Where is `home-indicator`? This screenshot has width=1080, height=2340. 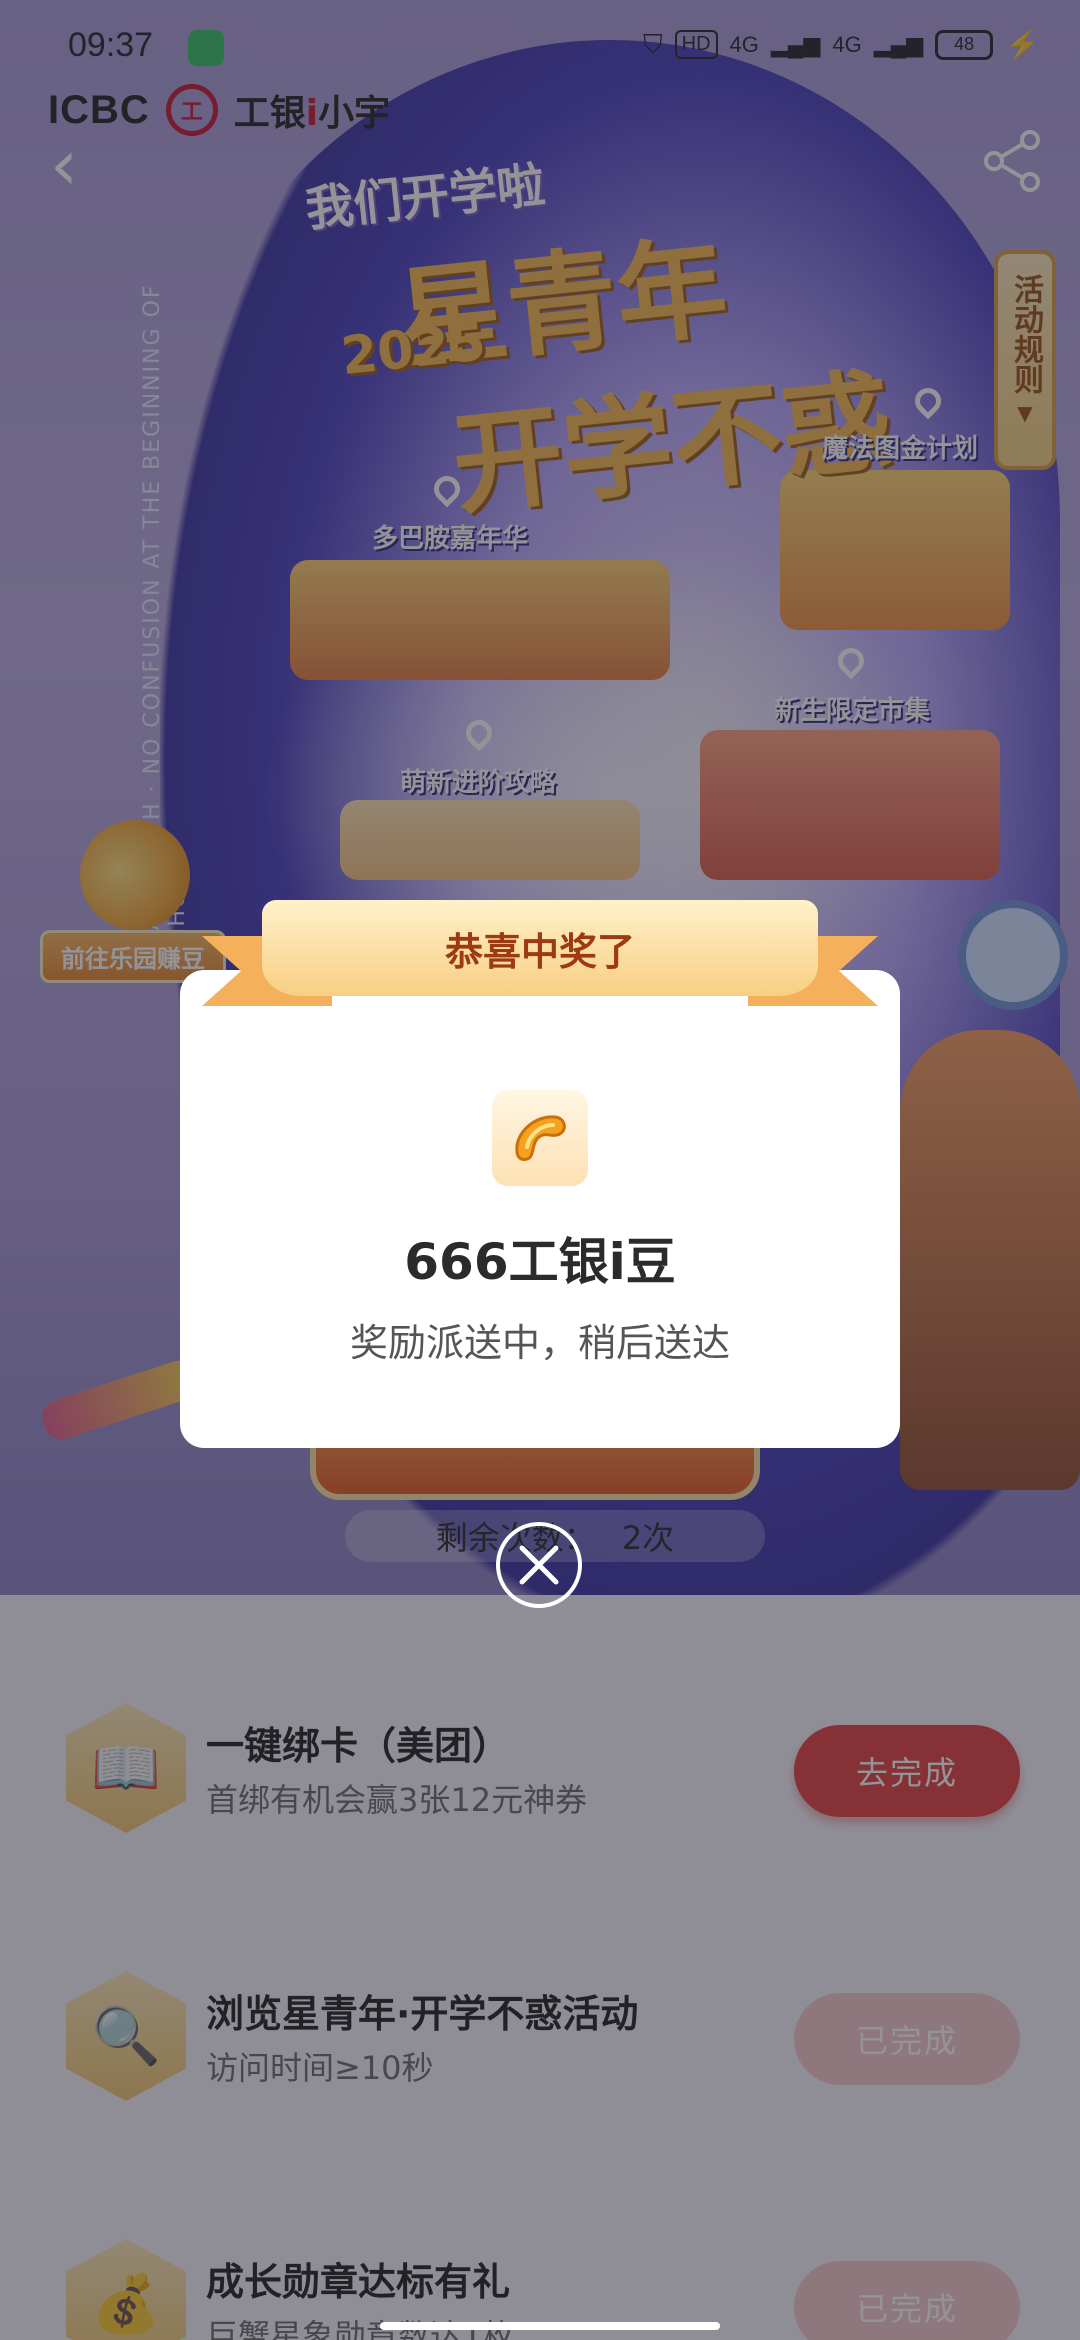
home-indicator is located at coordinates (550, 2326).